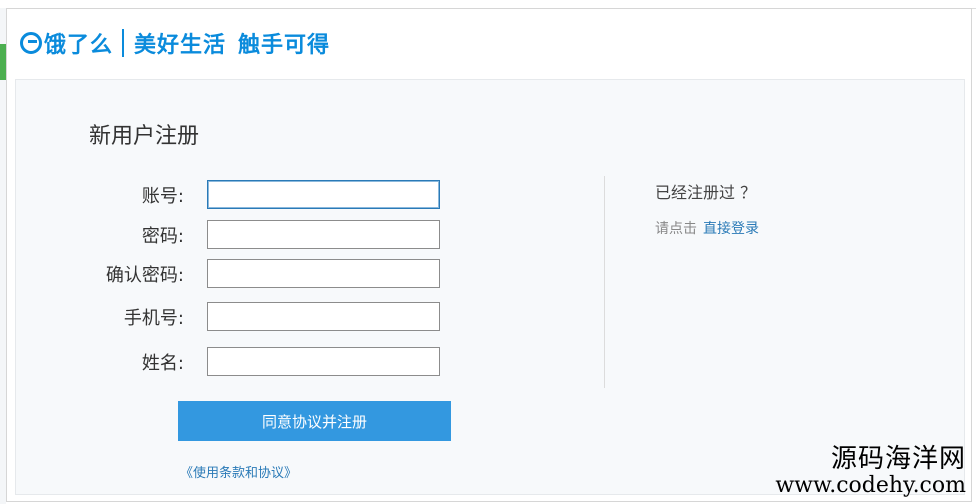 The height and width of the screenshot is (504, 976). I want to click on name-label: 姓名:, so click(162, 363).